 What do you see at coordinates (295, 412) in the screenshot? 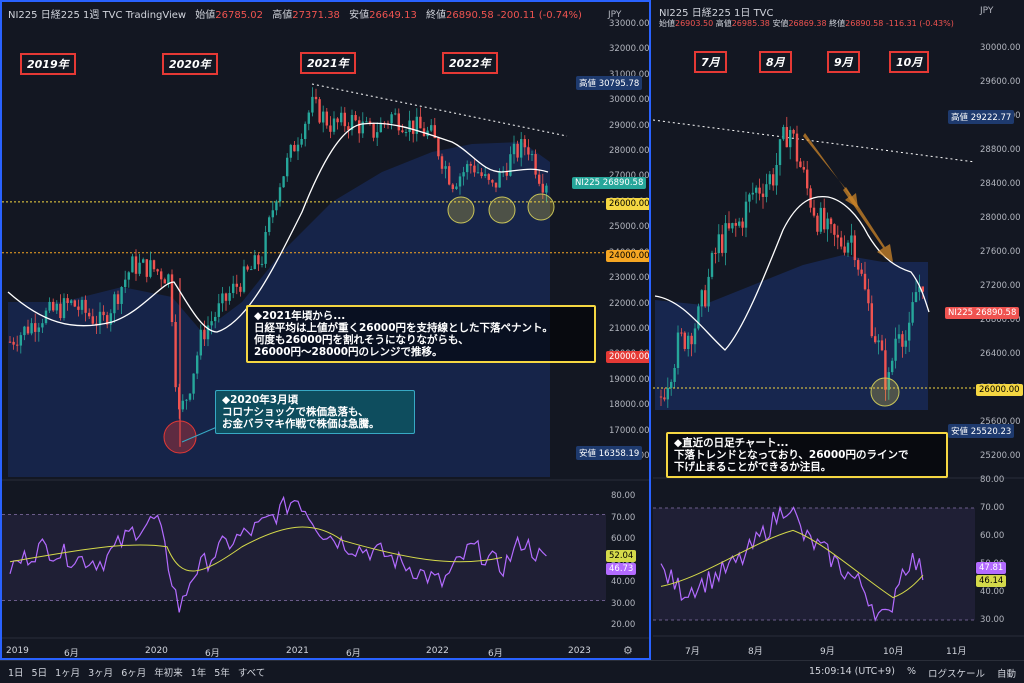
I see `note-2020-line1: コロナショックで株価急落も、` at bounding box center [295, 412].